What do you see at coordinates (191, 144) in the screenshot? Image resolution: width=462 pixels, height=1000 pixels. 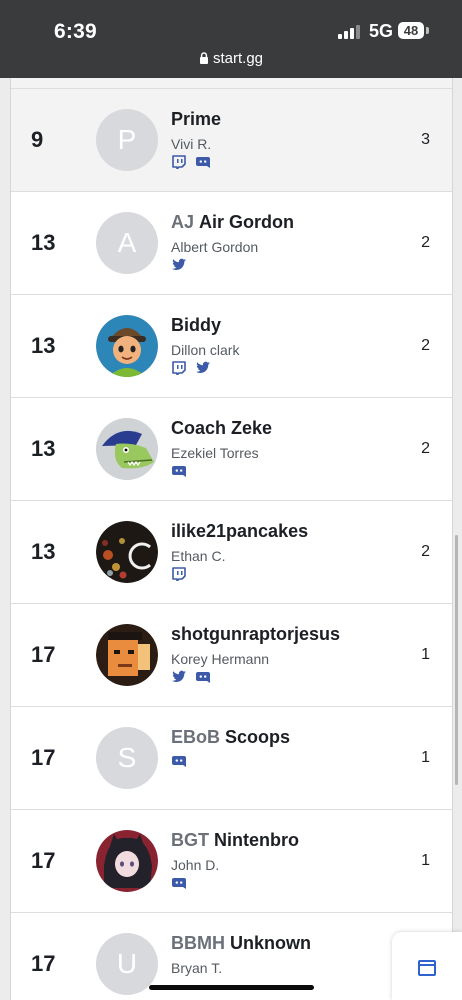 I see `real-name: Vivi R.` at bounding box center [191, 144].